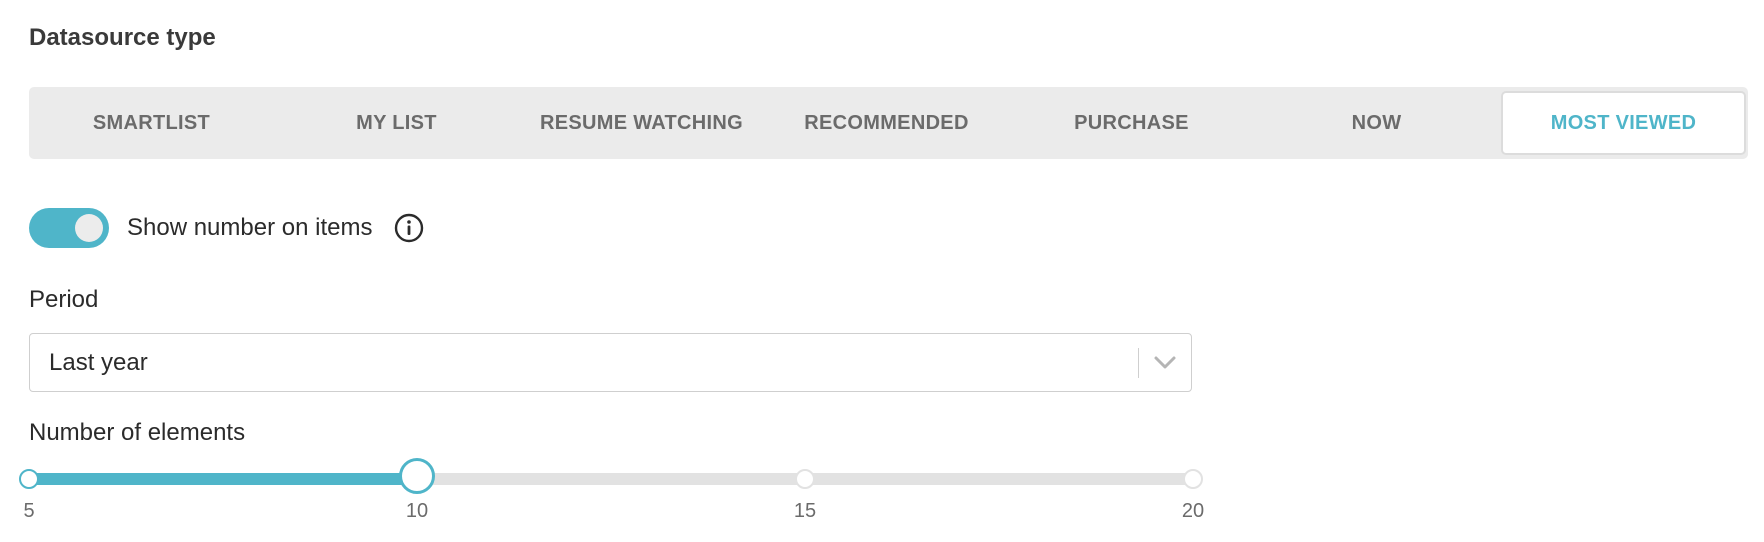 This screenshot has width=1764, height=542. Describe the element at coordinates (1193, 511) in the screenshot. I see `slider-tick-label: 20` at that location.